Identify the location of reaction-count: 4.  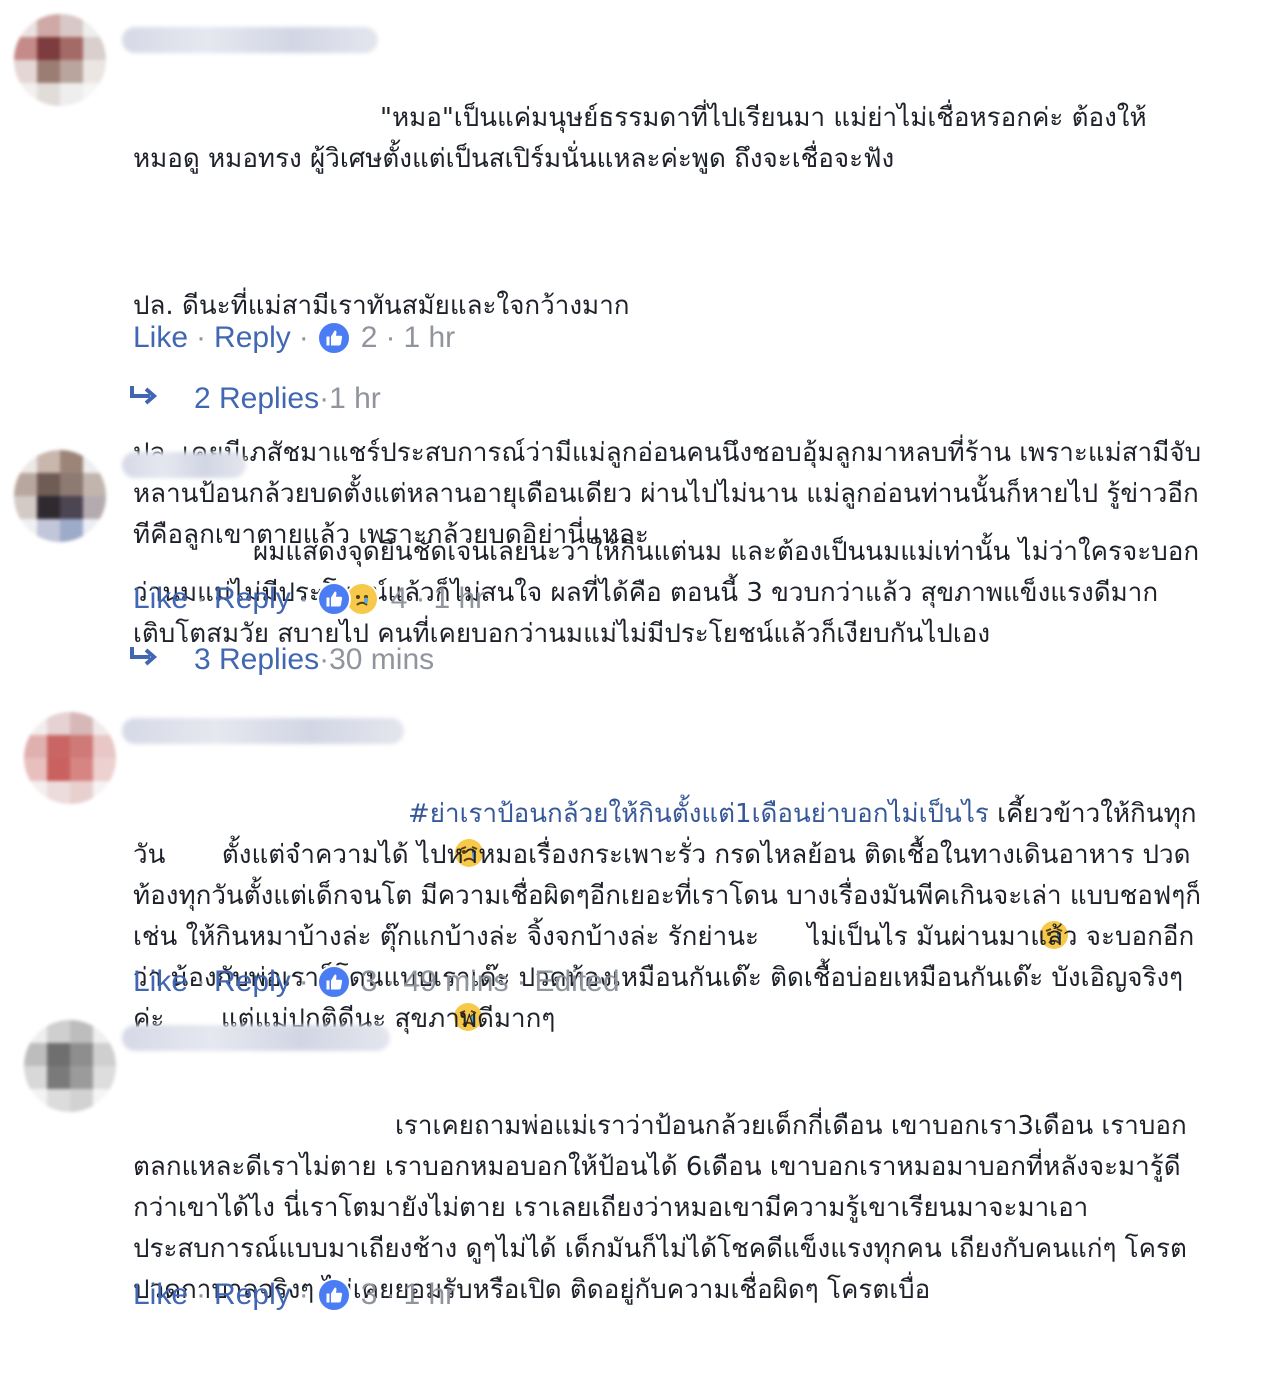
(399, 599).